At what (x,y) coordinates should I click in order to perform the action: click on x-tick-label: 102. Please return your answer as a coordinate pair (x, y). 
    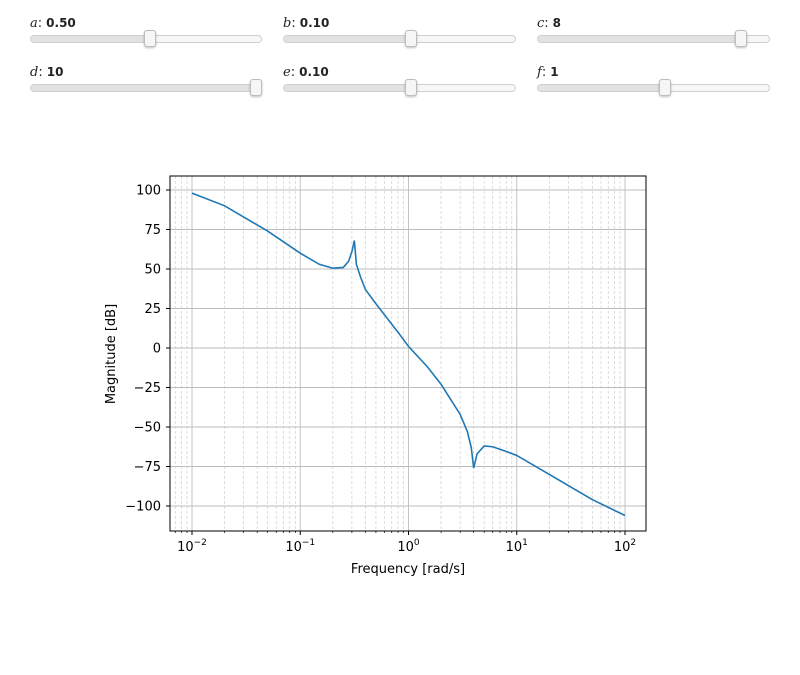
    Looking at the image, I should click on (625, 546).